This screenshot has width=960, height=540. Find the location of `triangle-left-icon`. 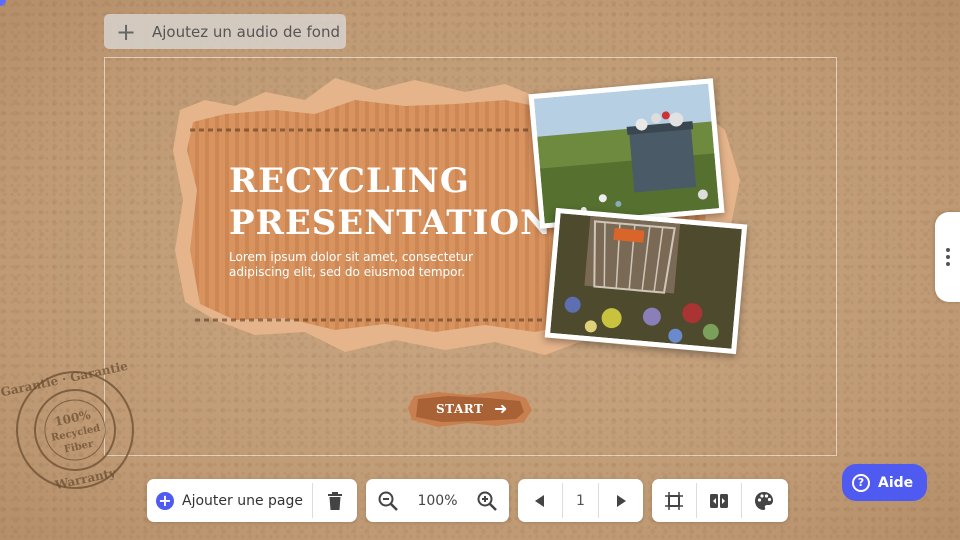

triangle-left-icon is located at coordinates (539, 500).